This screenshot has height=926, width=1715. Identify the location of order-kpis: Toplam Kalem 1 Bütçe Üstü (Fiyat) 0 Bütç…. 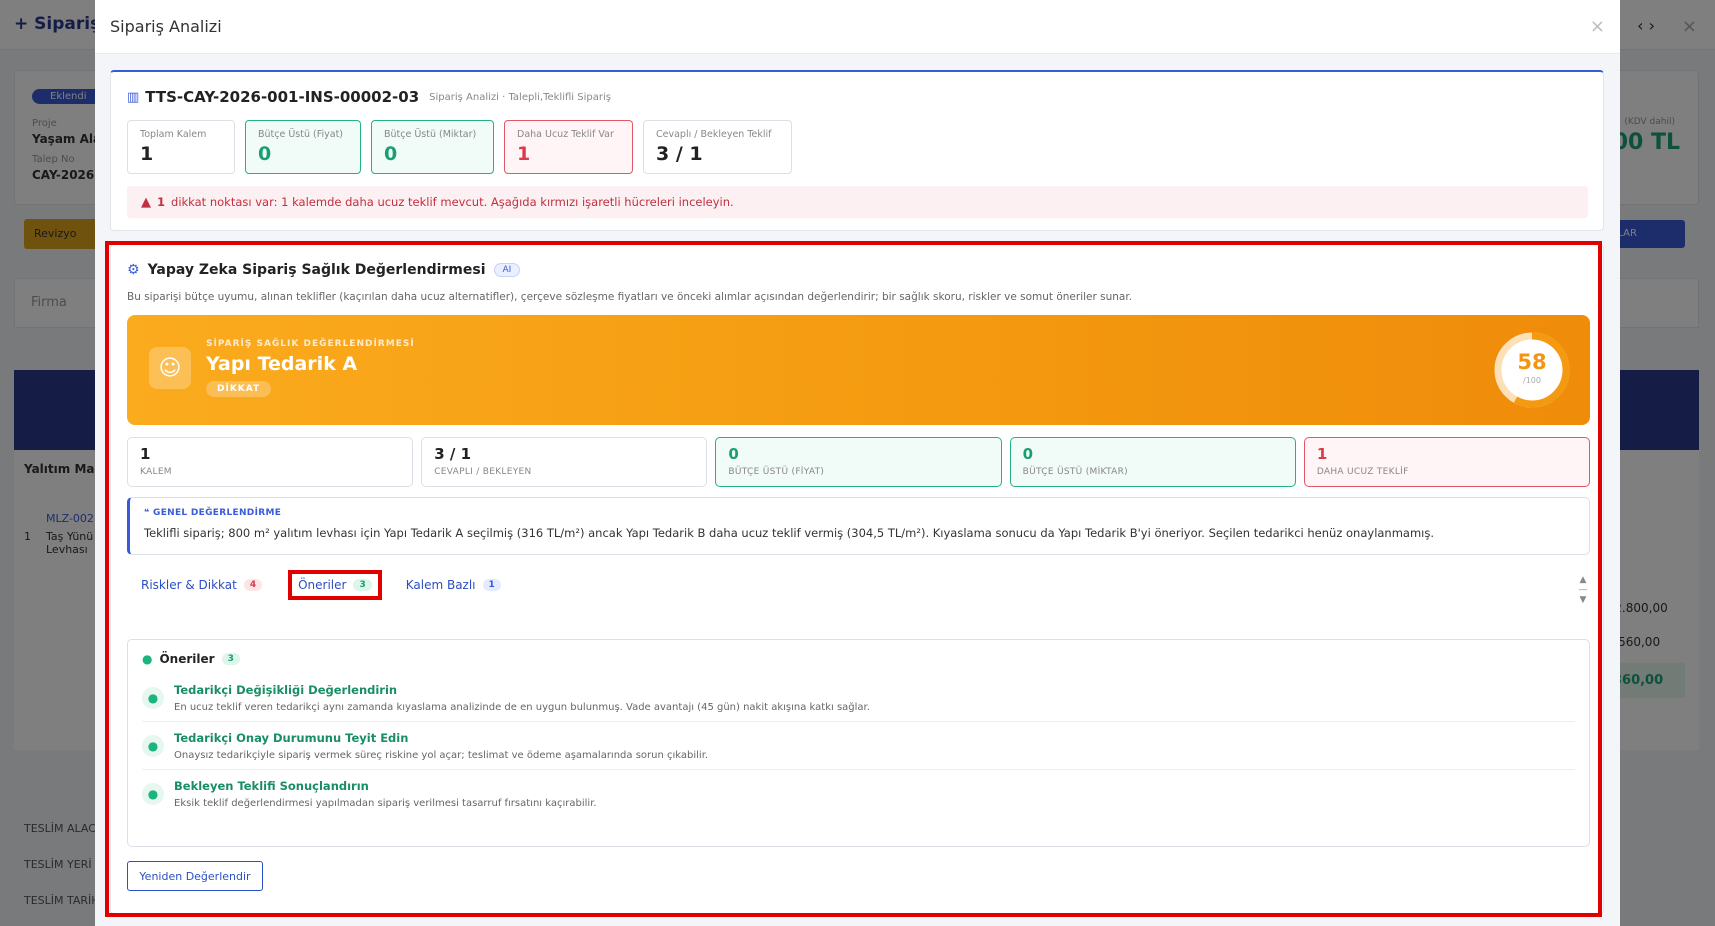
(459, 147).